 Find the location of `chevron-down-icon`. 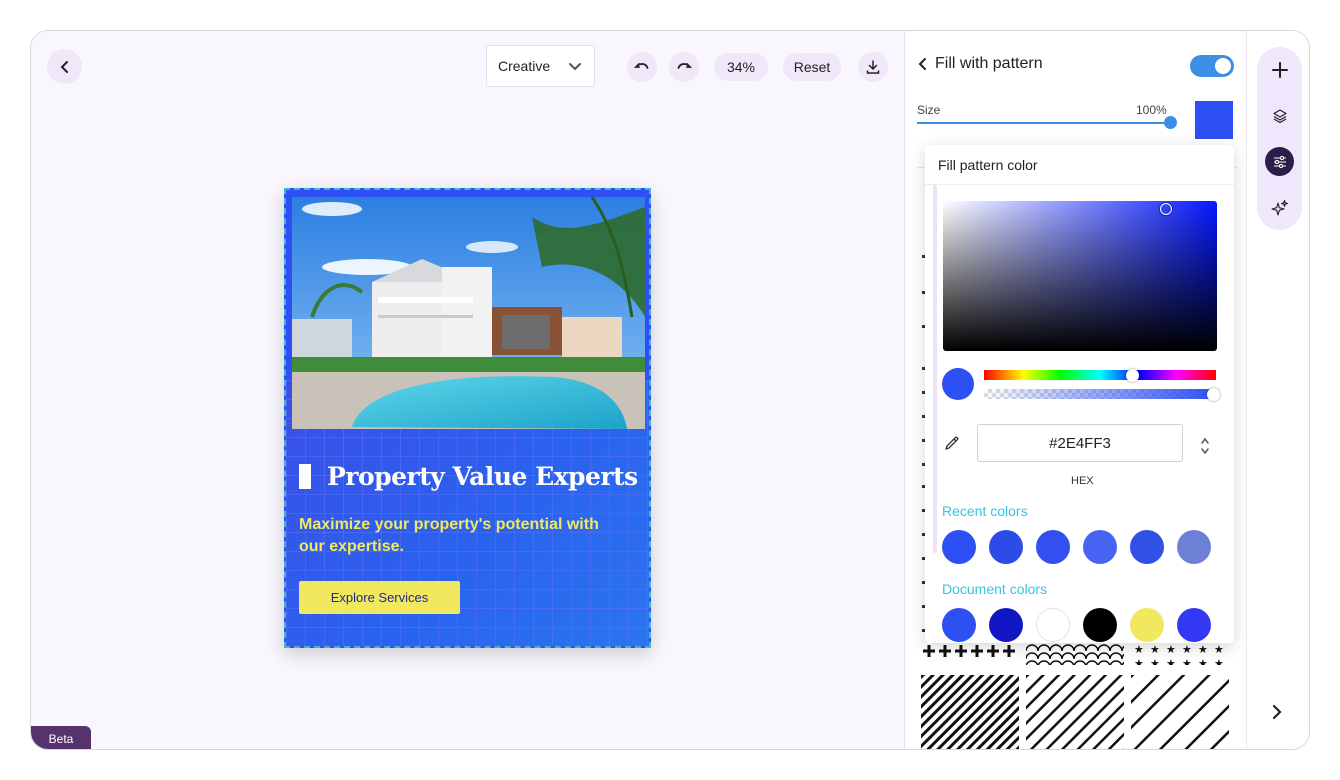

chevron-down-icon is located at coordinates (575, 67).